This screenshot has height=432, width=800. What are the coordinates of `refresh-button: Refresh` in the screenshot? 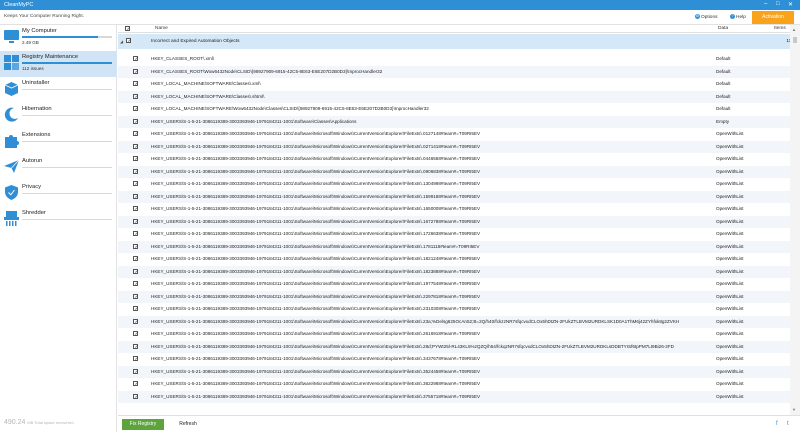 It's located at (188, 424).